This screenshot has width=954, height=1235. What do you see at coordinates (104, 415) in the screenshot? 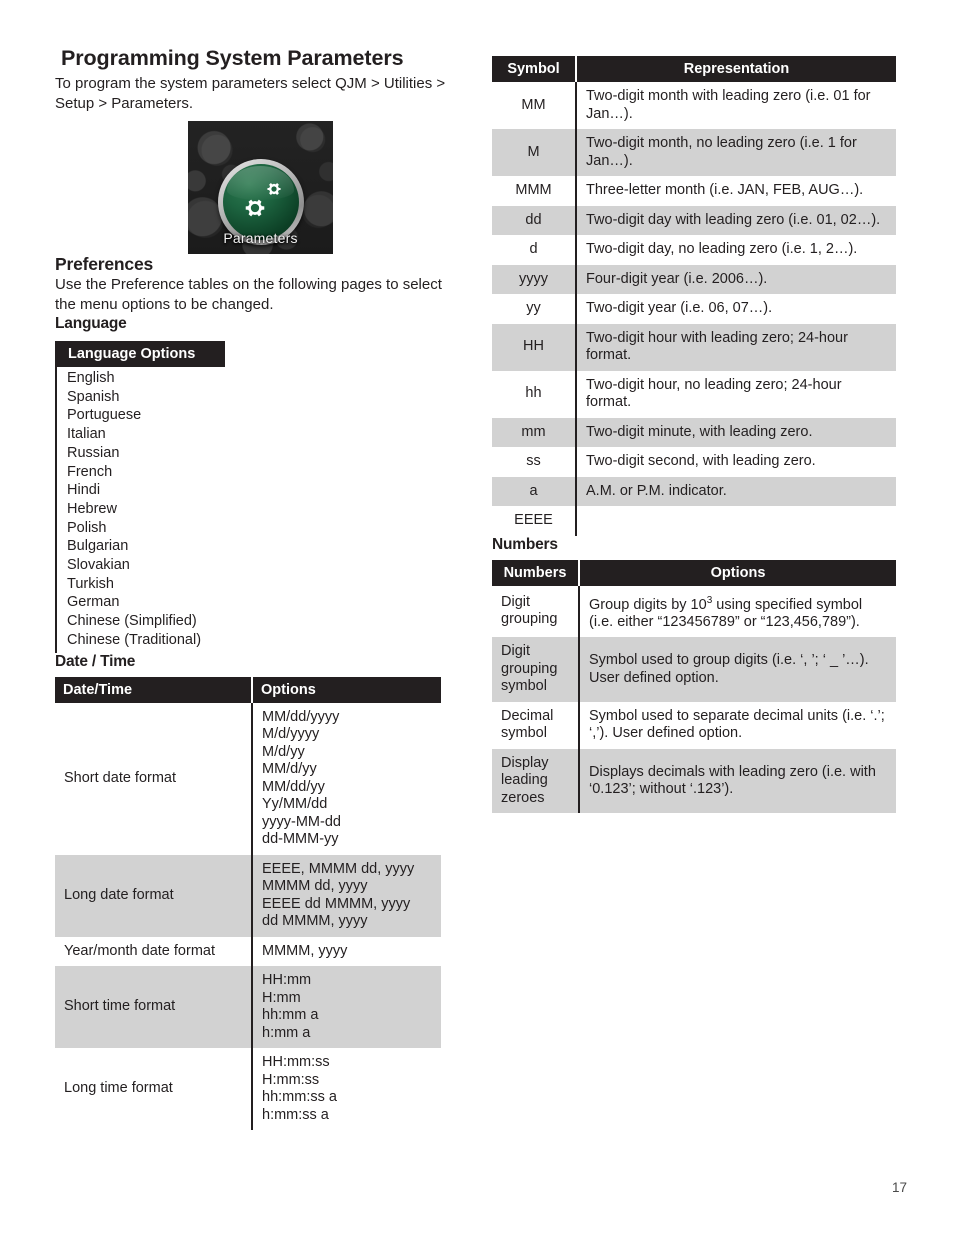
I see `list-item: Portuguese` at bounding box center [104, 415].